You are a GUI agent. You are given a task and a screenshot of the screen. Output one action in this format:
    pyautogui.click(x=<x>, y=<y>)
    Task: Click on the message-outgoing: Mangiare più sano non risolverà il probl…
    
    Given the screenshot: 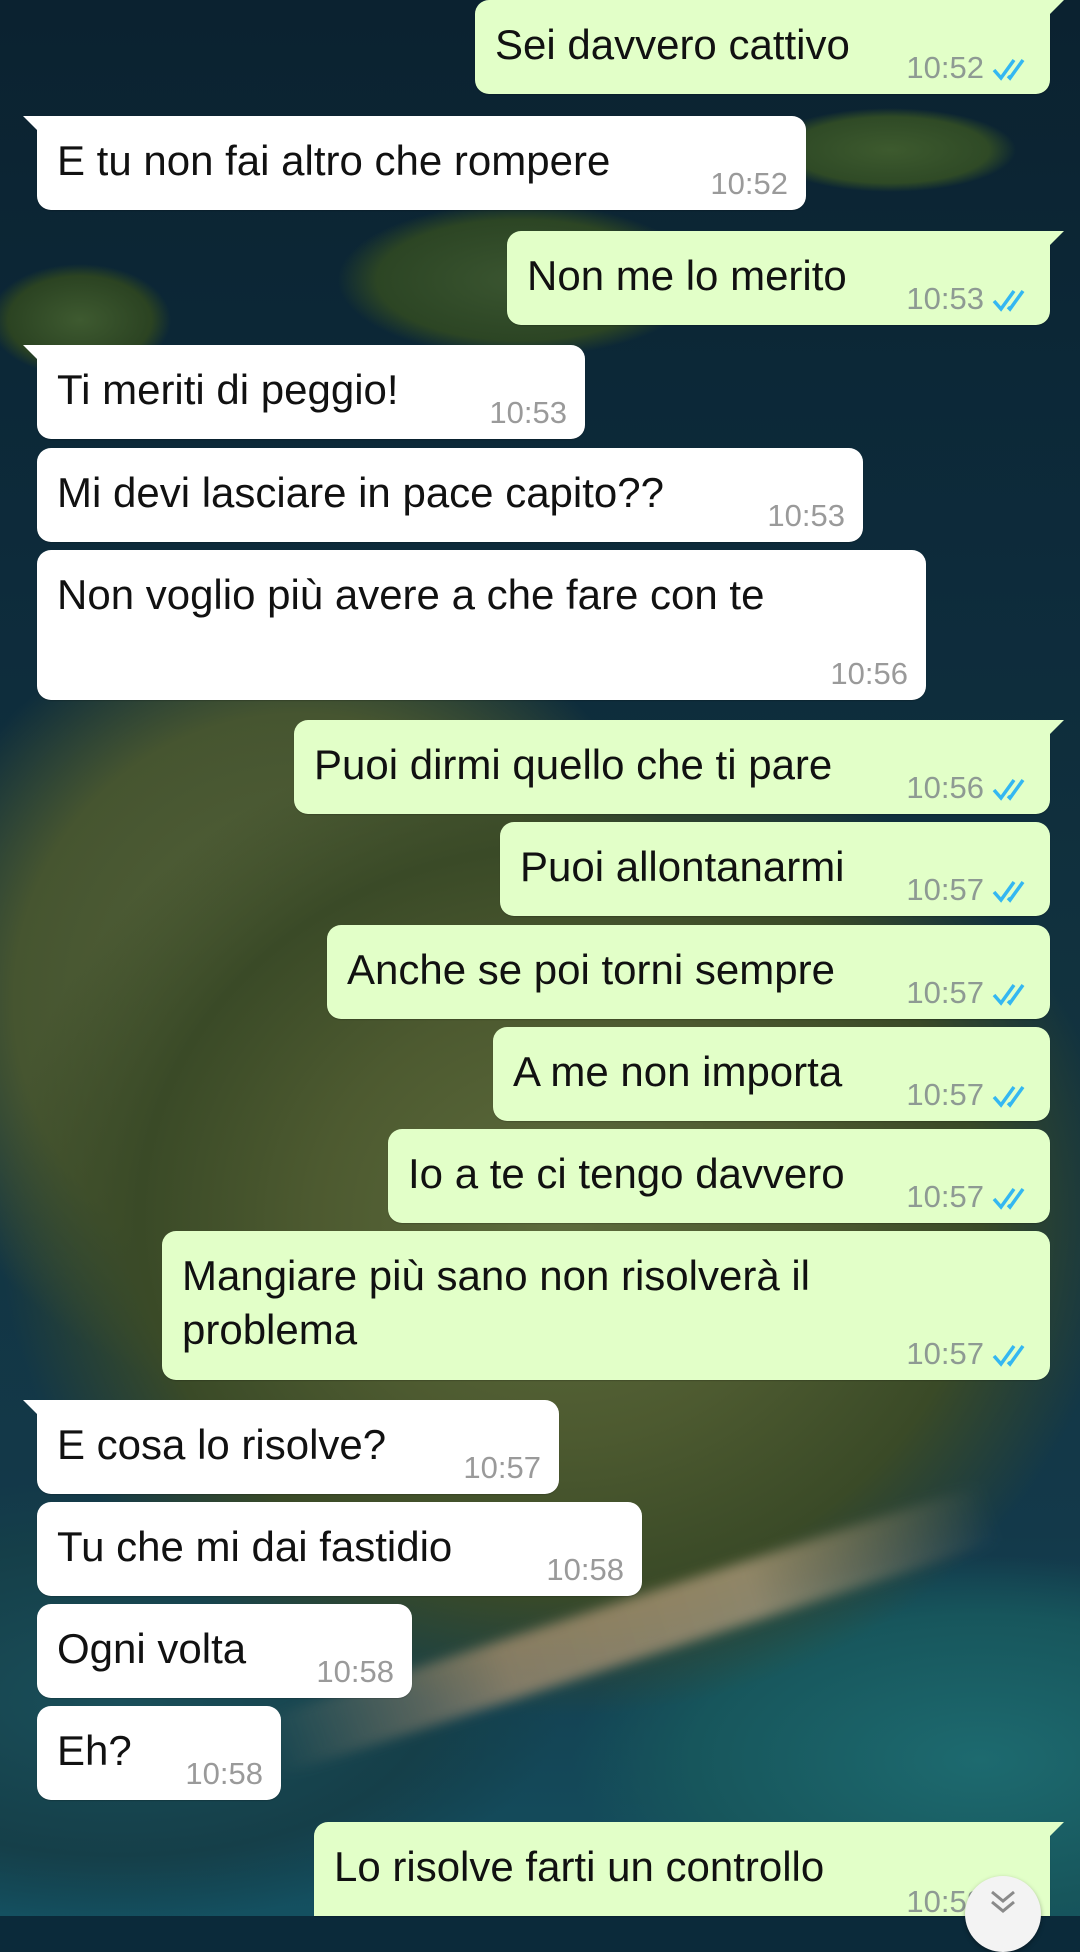 What is the action you would take?
    pyautogui.click(x=606, y=1305)
    